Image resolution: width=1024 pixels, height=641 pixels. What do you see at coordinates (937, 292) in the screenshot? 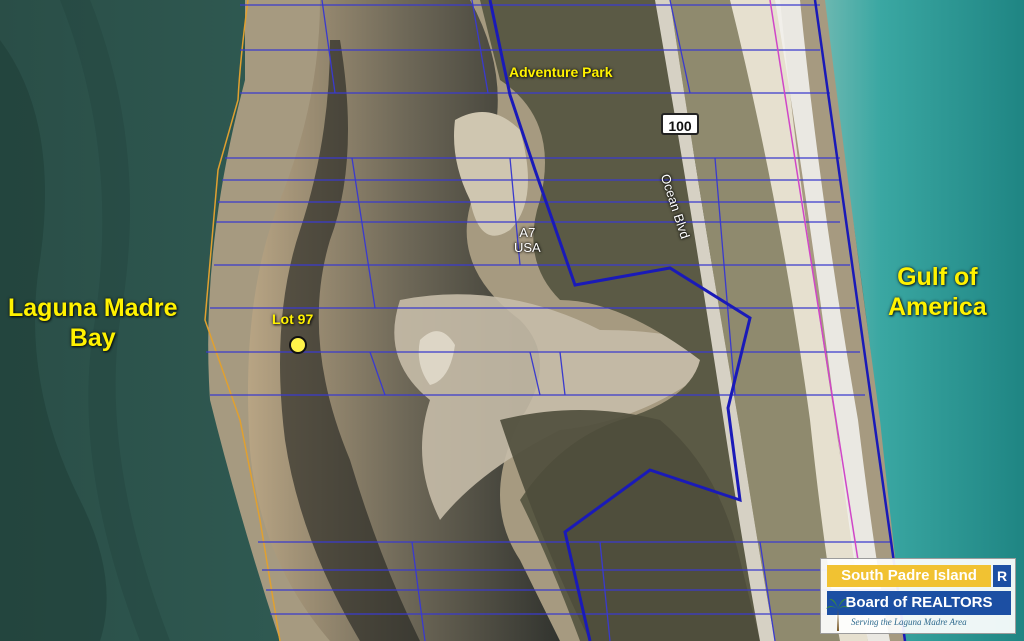
I see `gulf-of-america-label: Gulf of America` at bounding box center [937, 292].